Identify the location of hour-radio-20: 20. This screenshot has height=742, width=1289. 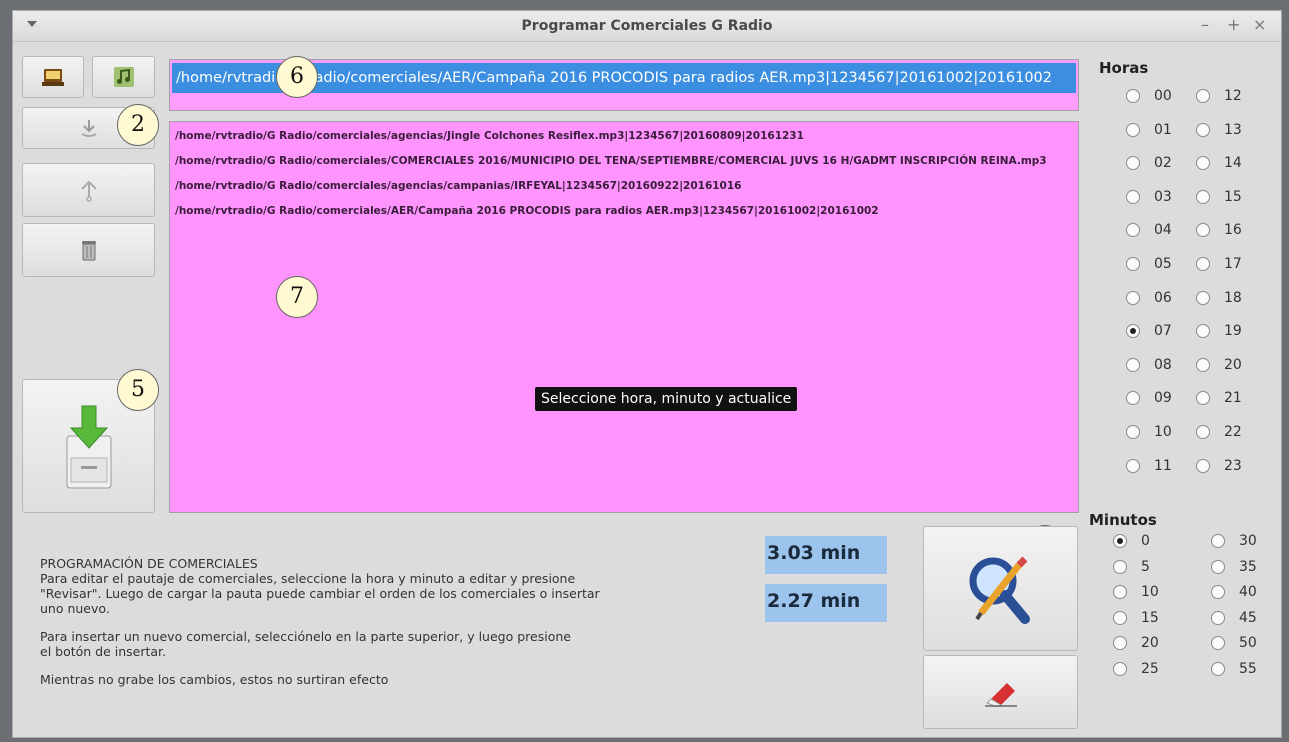
(1219, 365).